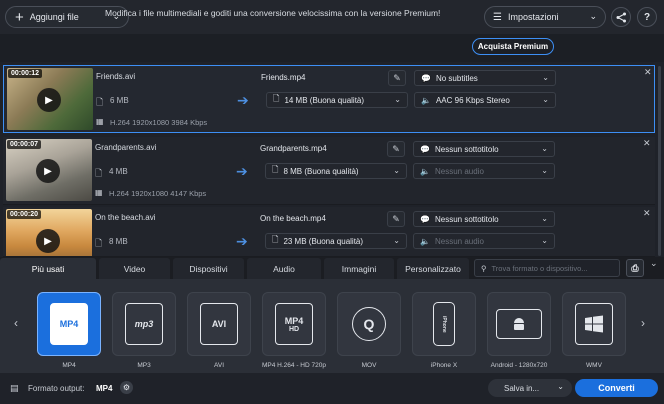 The height and width of the screenshot is (404, 664). Describe the element at coordinates (19, 17) in the screenshot. I see `plus-icon: +` at that location.